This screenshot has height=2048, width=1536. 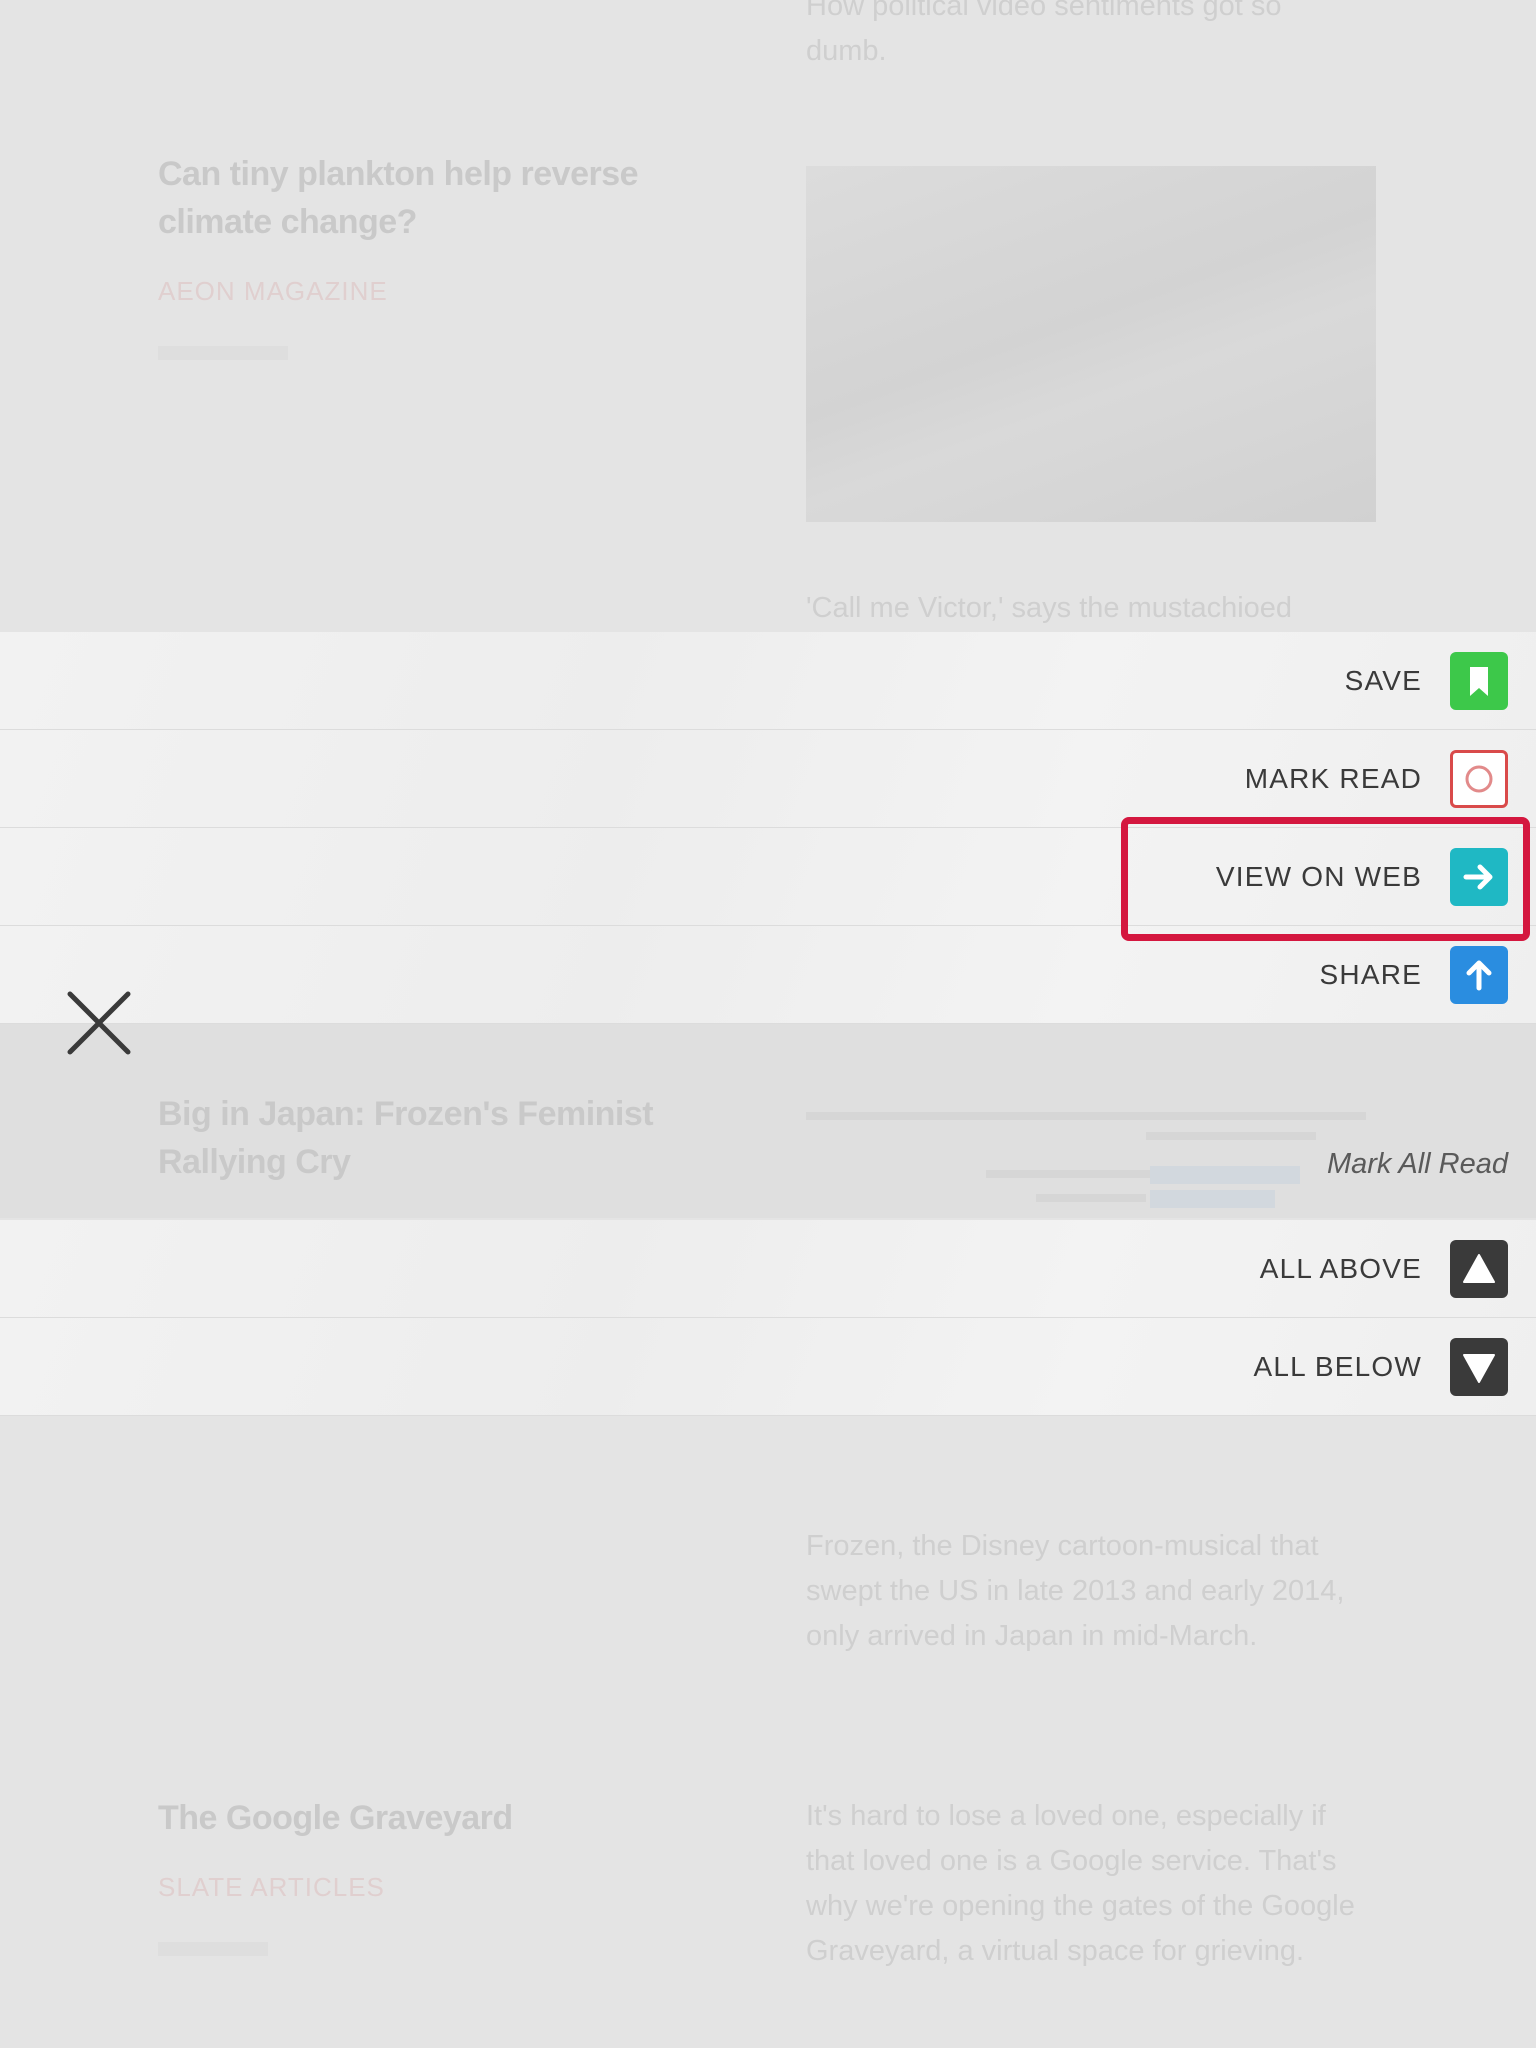 I want to click on save-row: SAVE, so click(x=768, y=681).